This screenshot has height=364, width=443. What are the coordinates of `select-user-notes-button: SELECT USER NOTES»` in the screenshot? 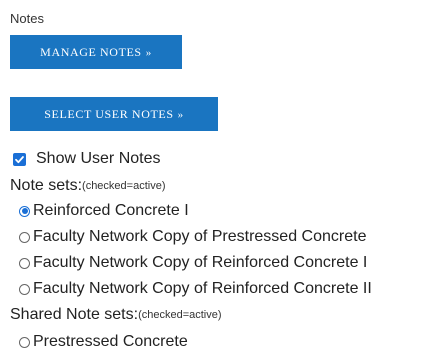 It's located at (114, 114).